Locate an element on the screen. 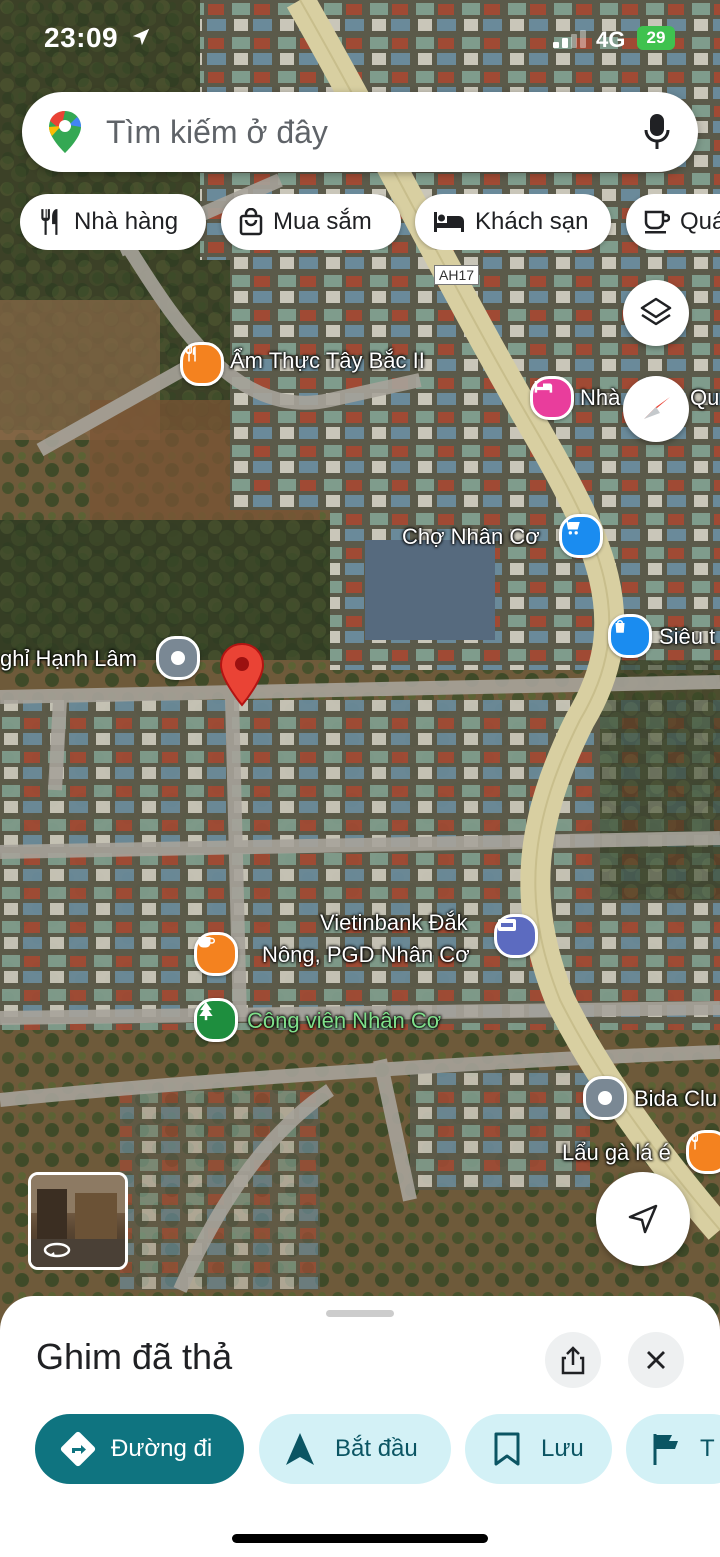  mic-icon is located at coordinates (657, 132).